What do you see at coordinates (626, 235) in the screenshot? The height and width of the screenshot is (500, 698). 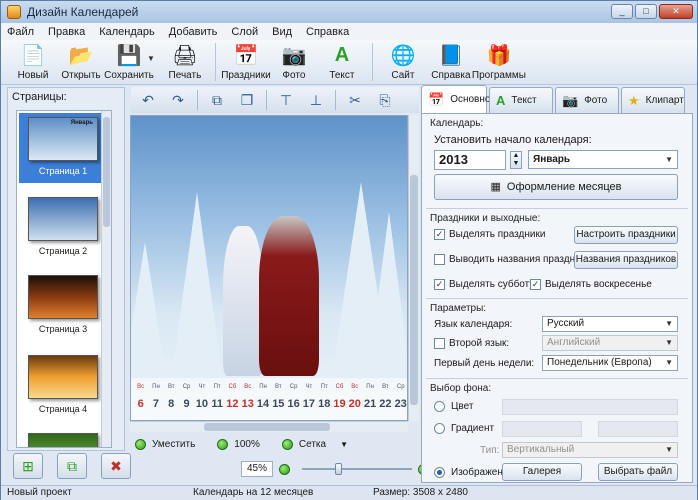 I see `configure-holidays-button: Настроить праздники` at bounding box center [626, 235].